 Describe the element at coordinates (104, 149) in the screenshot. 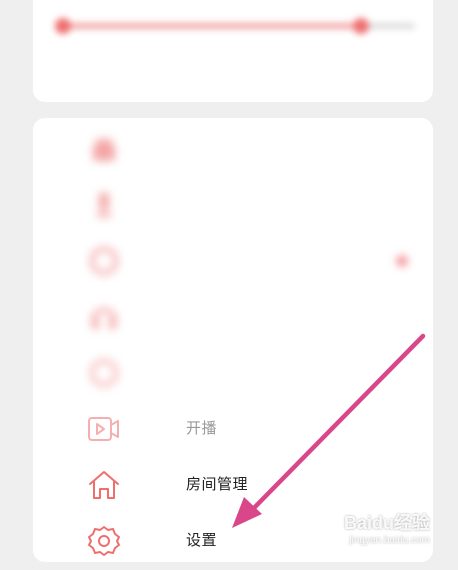

I see `gift-icon` at that location.